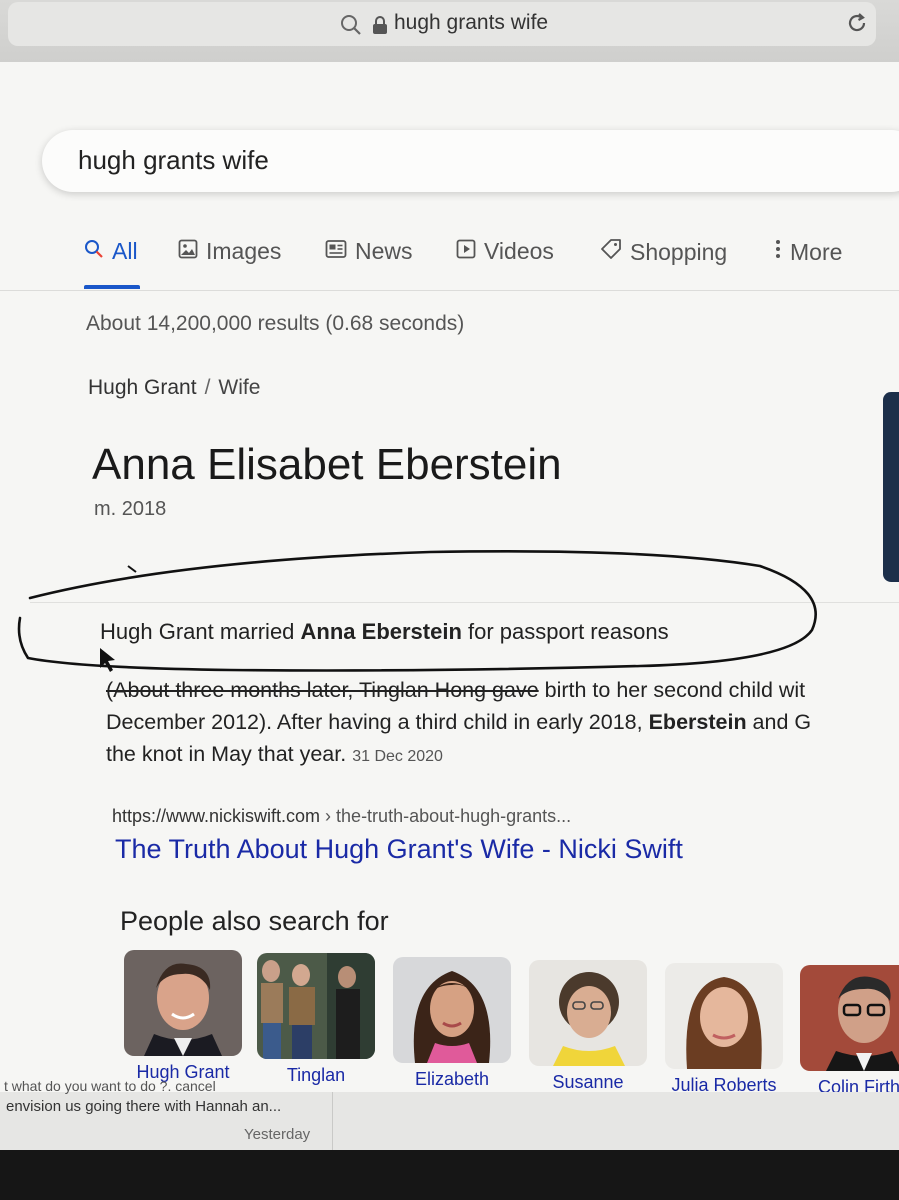 This screenshot has height=1200, width=899. What do you see at coordinates (779, 722) in the screenshot?
I see `snippet-line-2-post: and G` at bounding box center [779, 722].